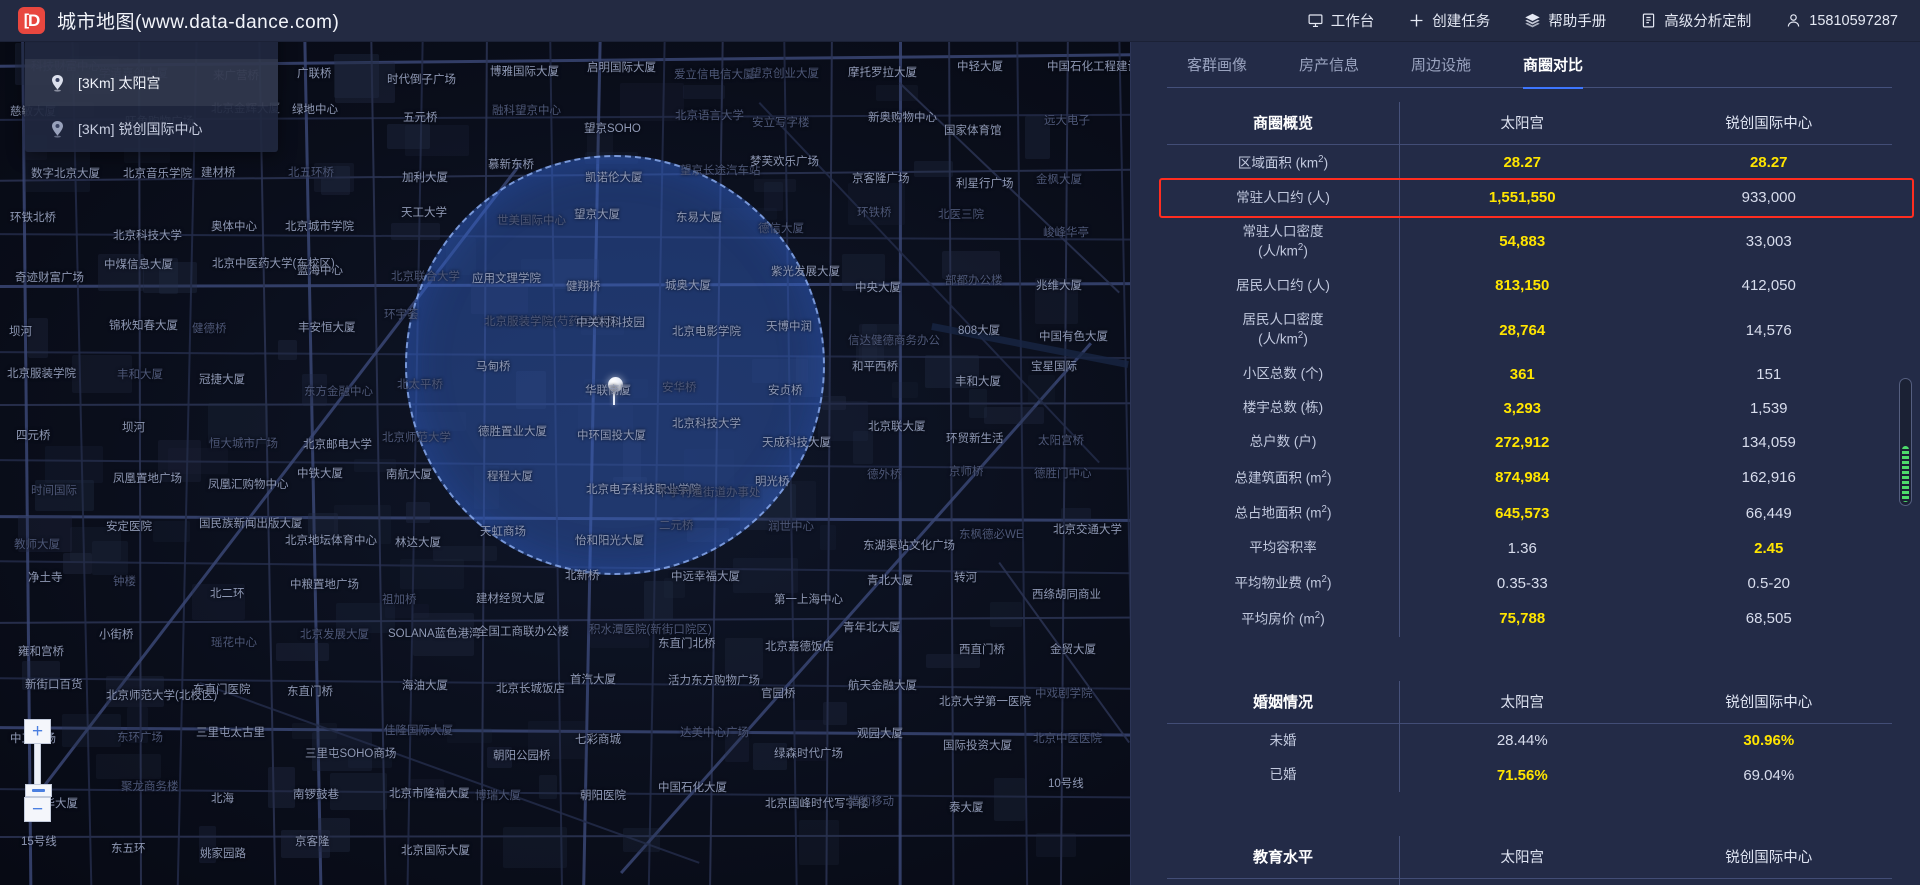 The image size is (1920, 885). I want to click on cell-value: 134,059, so click(1768, 443).